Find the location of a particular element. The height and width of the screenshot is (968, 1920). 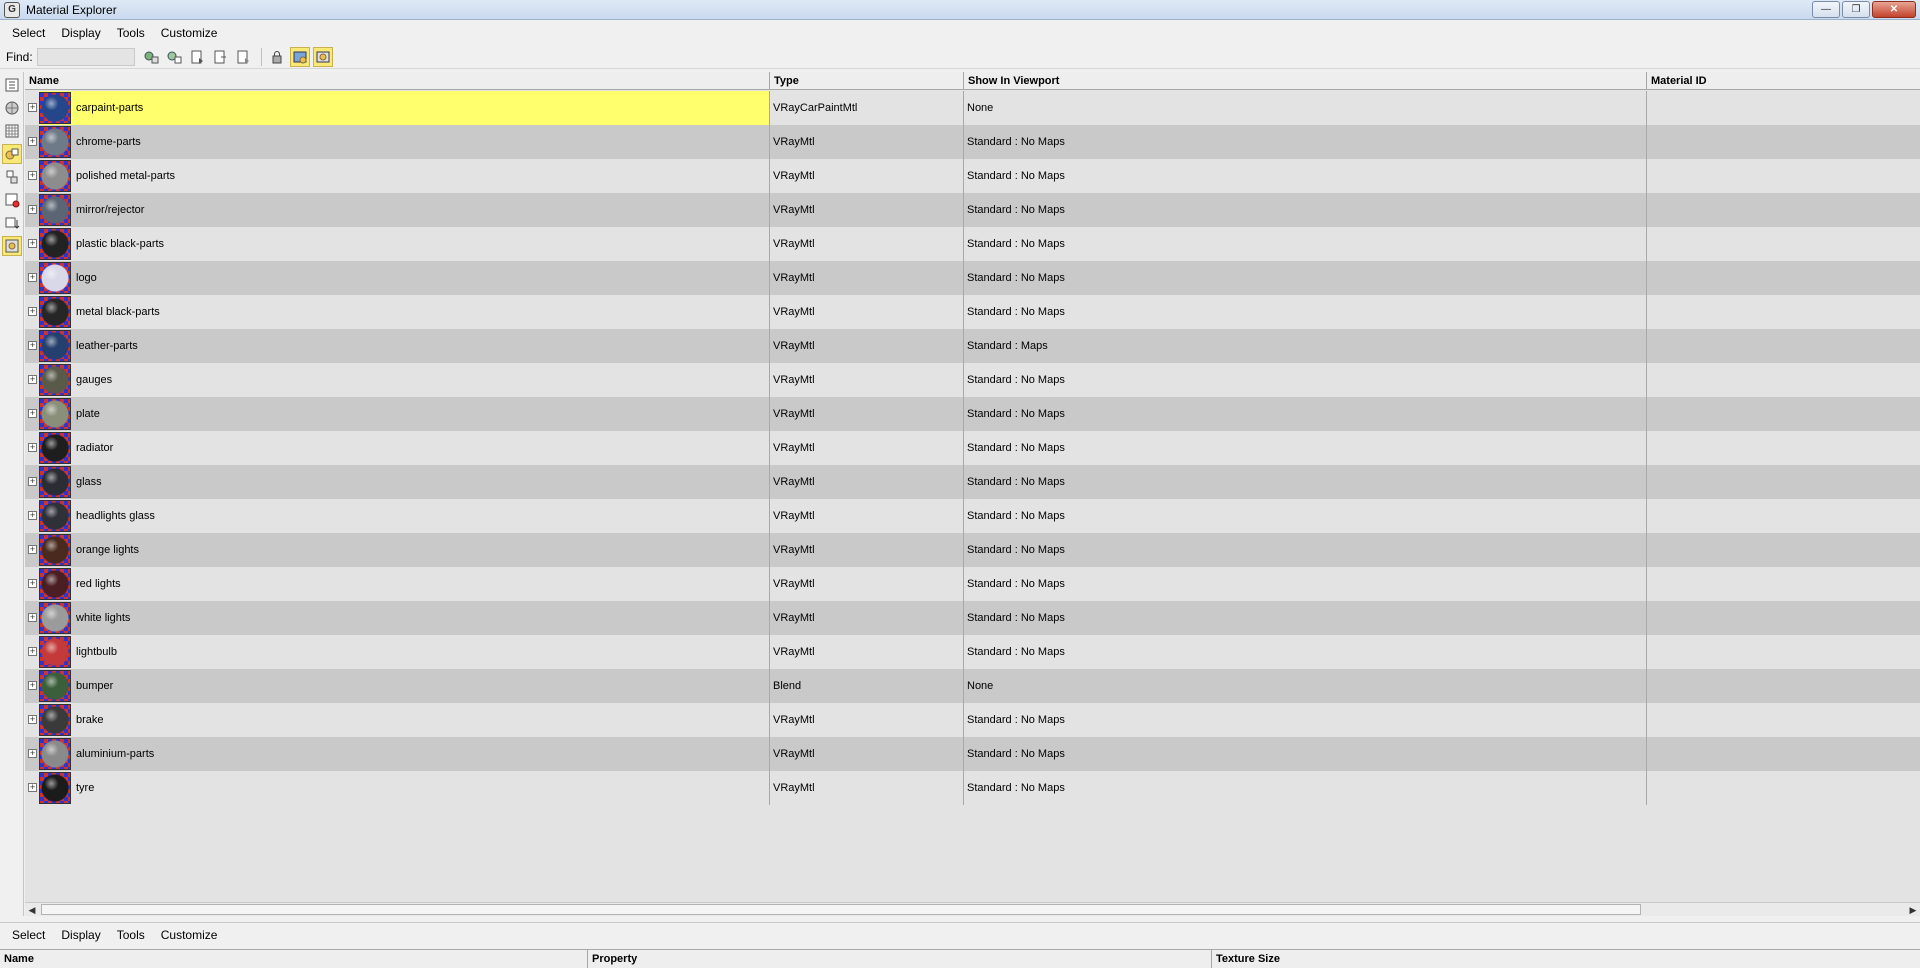

material-row: + radiator VRayMtl Standard : No Maps is located at coordinates (972, 448).